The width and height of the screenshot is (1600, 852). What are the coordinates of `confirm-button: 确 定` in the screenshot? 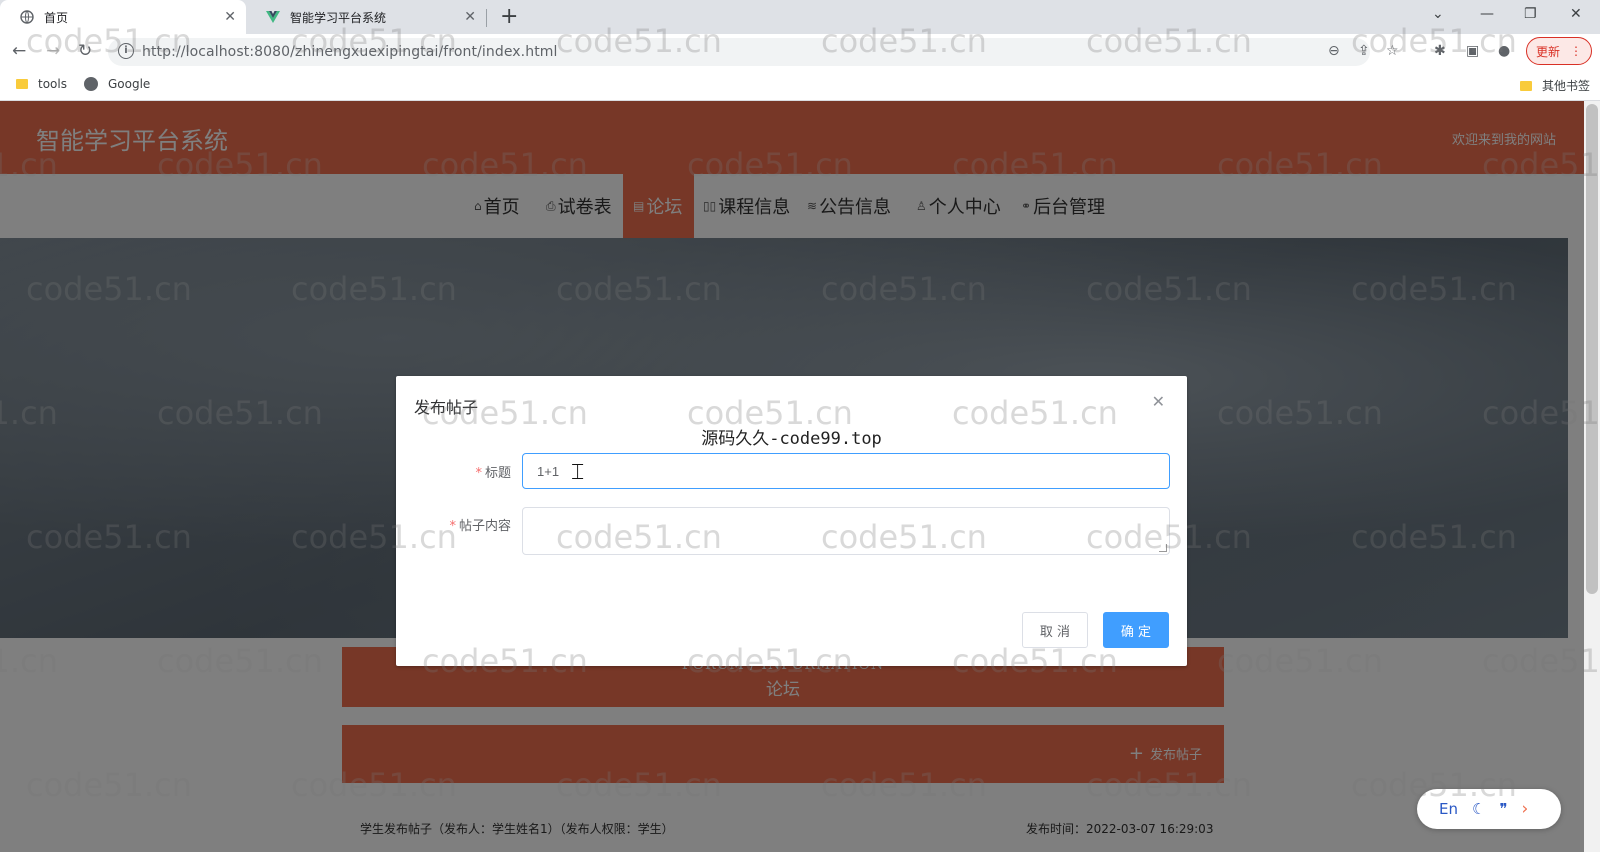 It's located at (1136, 630).